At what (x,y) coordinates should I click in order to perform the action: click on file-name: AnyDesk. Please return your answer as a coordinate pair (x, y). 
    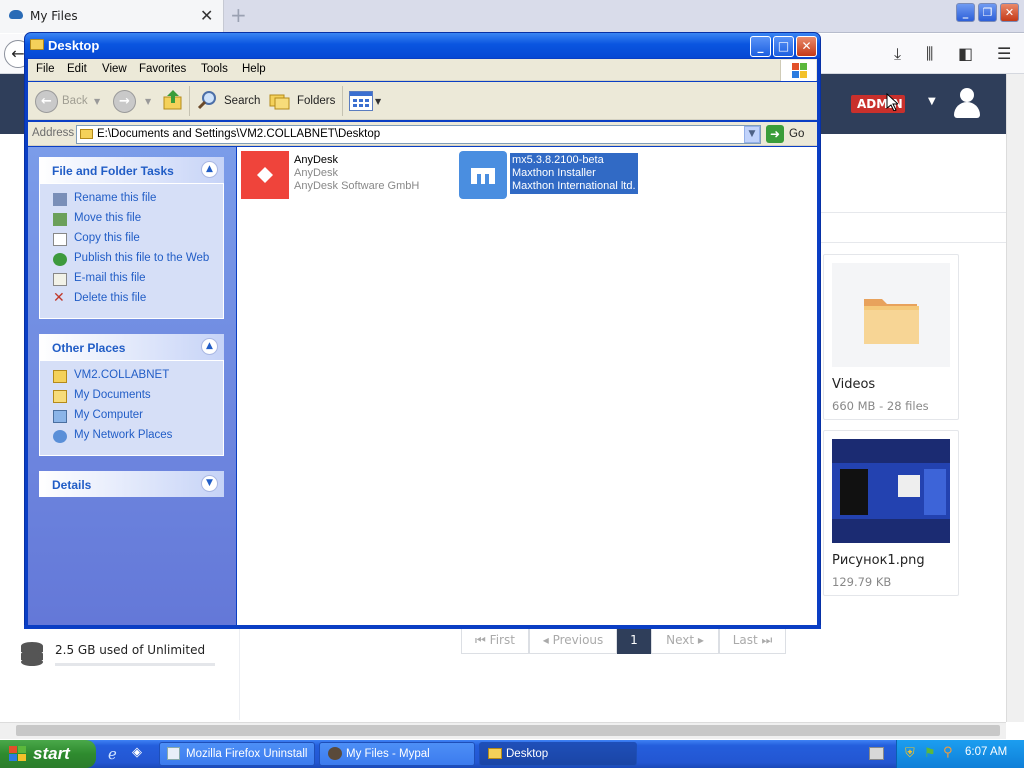
    Looking at the image, I should click on (316, 160).